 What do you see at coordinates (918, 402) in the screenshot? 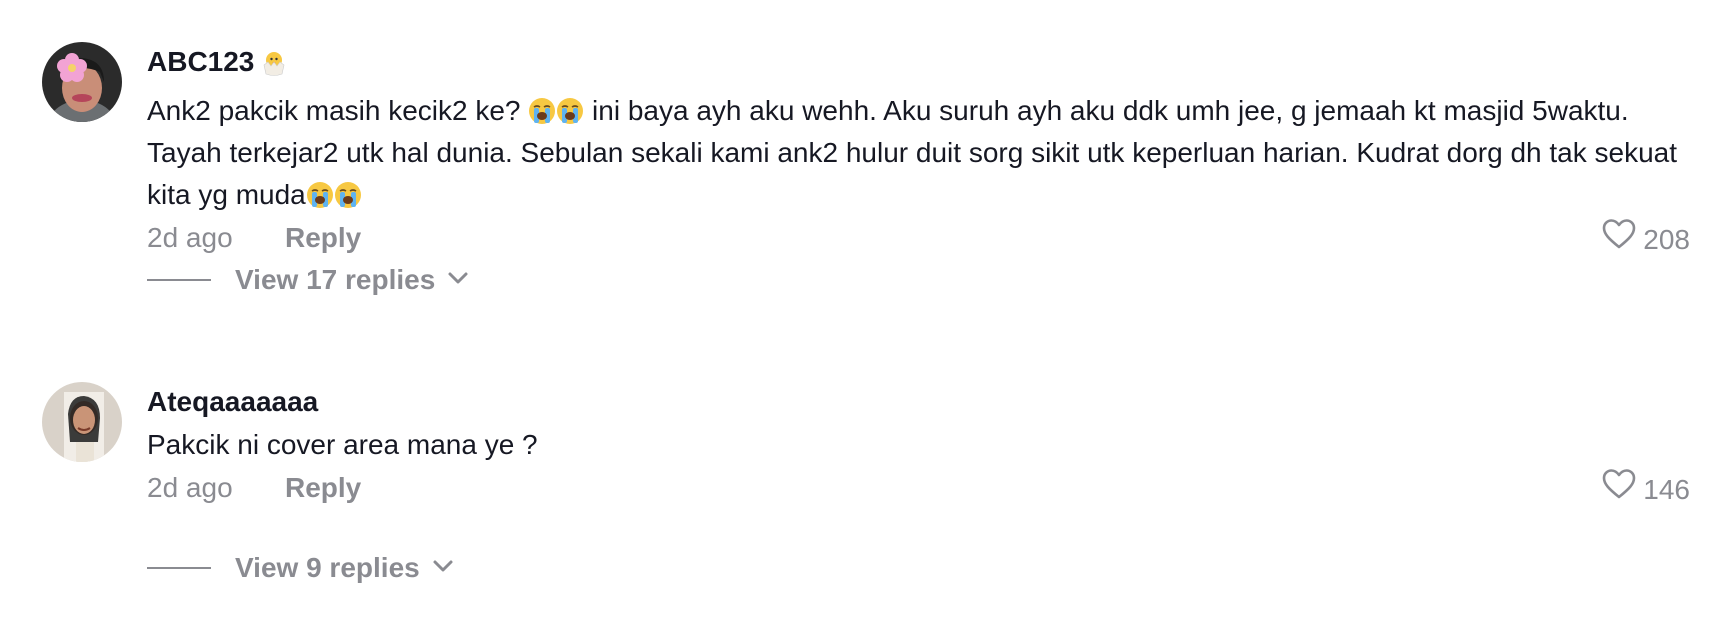
I see `comment-username: Ateqaaaaaaa` at bounding box center [918, 402].